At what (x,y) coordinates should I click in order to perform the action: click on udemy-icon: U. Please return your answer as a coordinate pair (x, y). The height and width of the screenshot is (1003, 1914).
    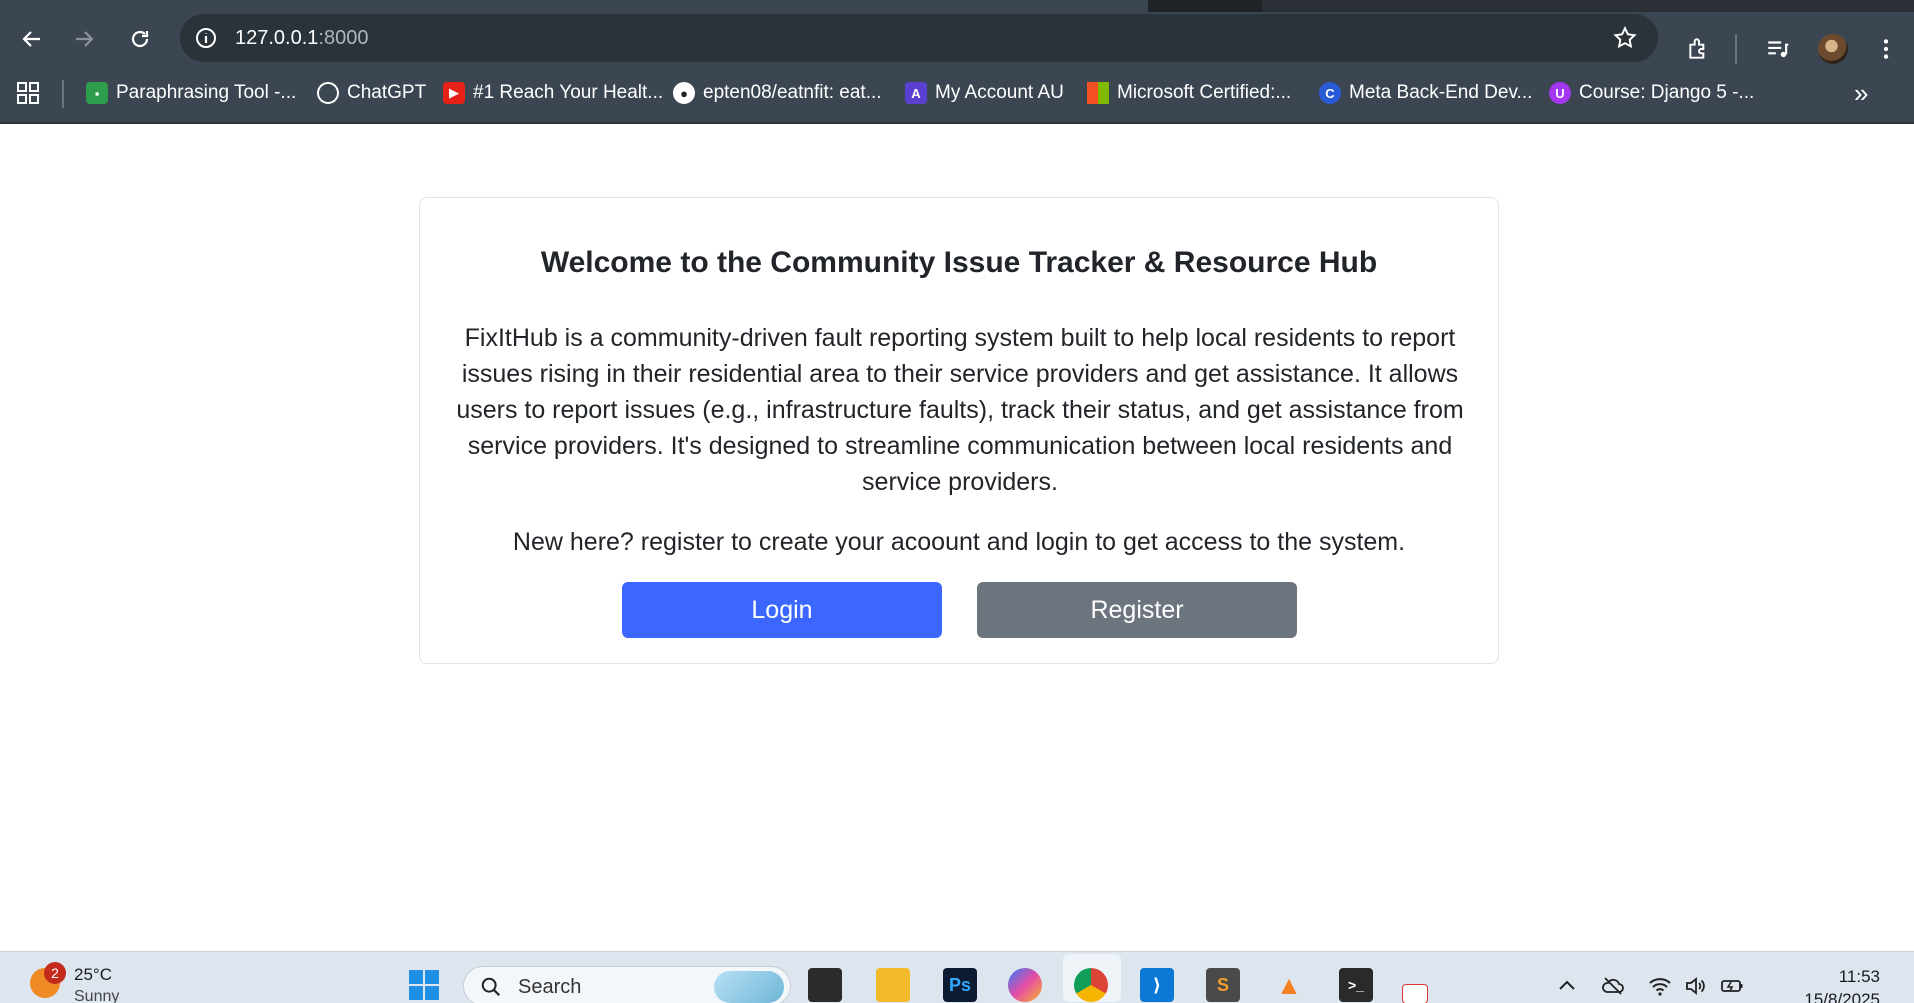
    Looking at the image, I should click on (1560, 93).